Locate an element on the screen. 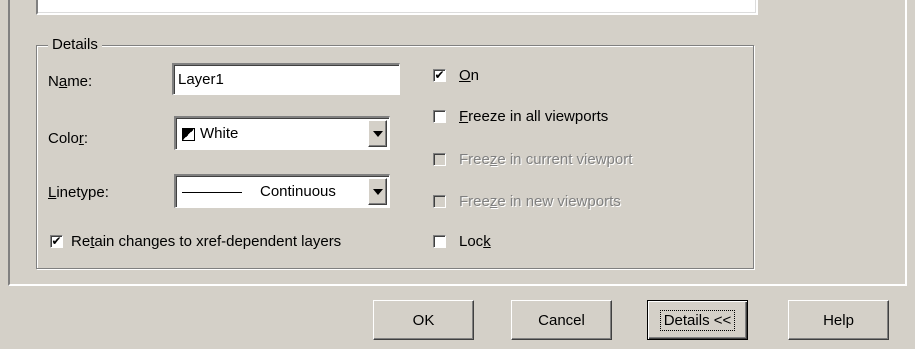  linetype-dropdown-value: Continuous is located at coordinates (259, 191).